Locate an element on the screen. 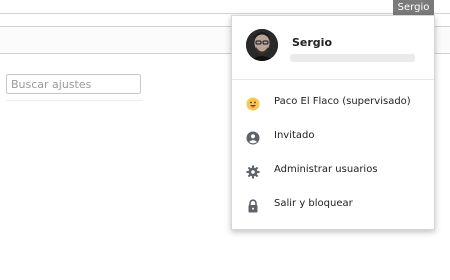  email-redacted is located at coordinates (352, 58).